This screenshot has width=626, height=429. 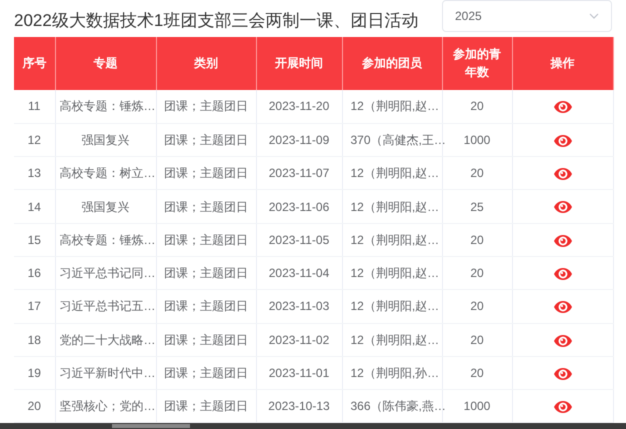 What do you see at coordinates (299, 339) in the screenshot?
I see `table-cell: 2023-11-02` at bounding box center [299, 339].